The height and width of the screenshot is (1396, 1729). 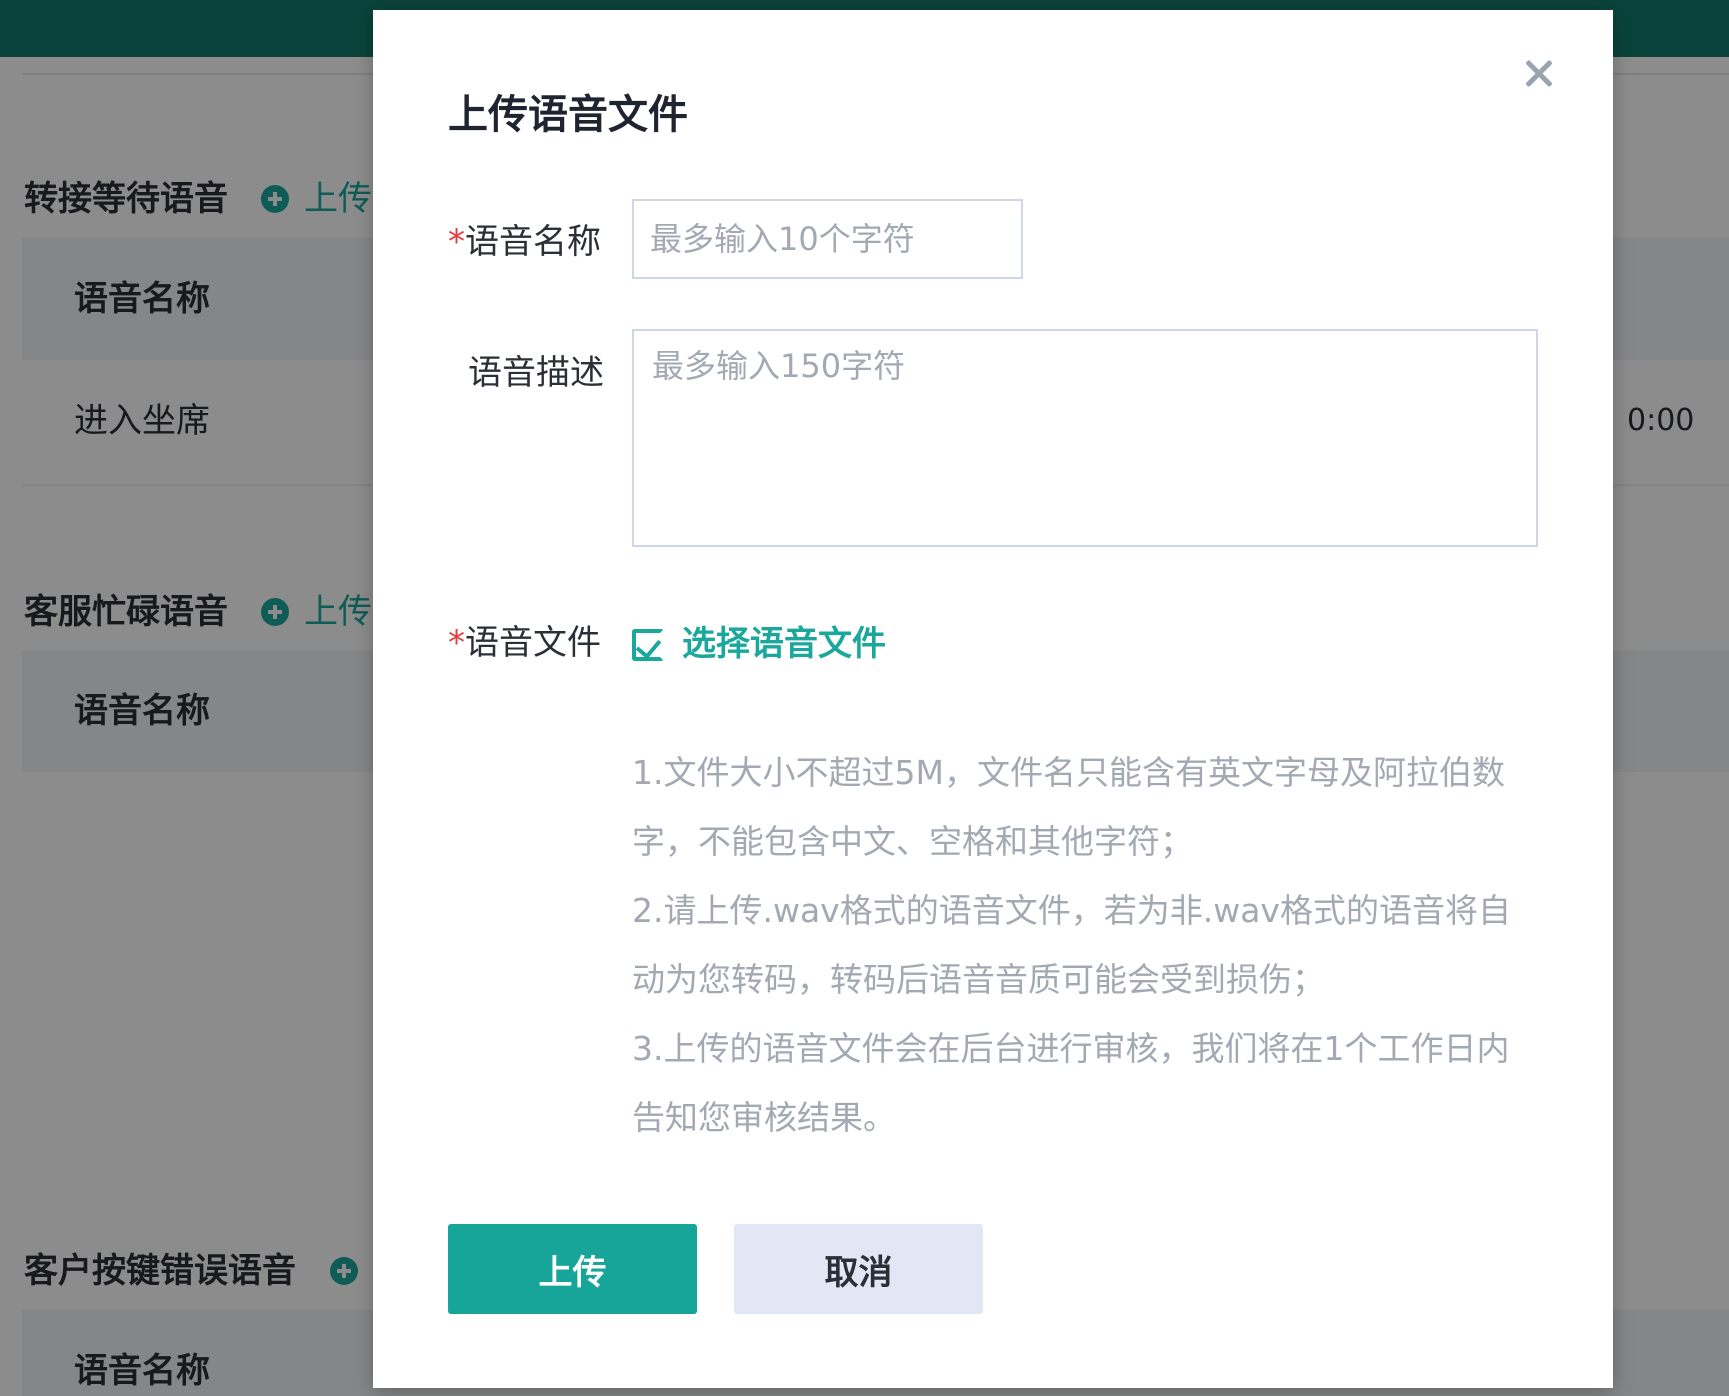 I want to click on voice-name-label-text: 语音名称, so click(x=533, y=242).